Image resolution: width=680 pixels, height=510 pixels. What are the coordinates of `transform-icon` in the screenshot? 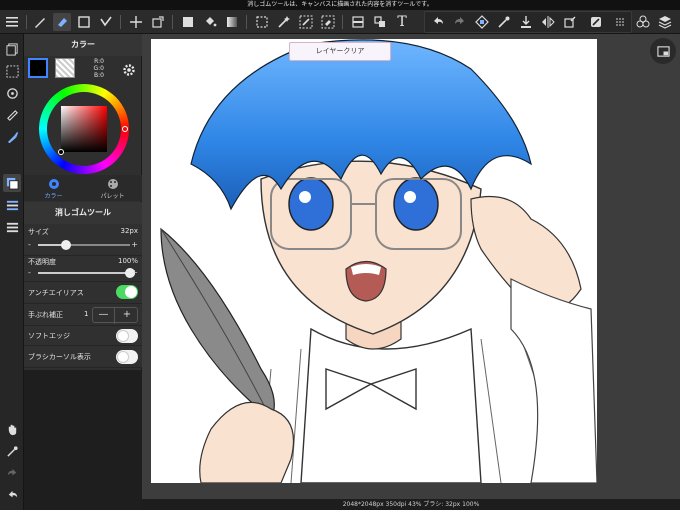 It's located at (158, 22).